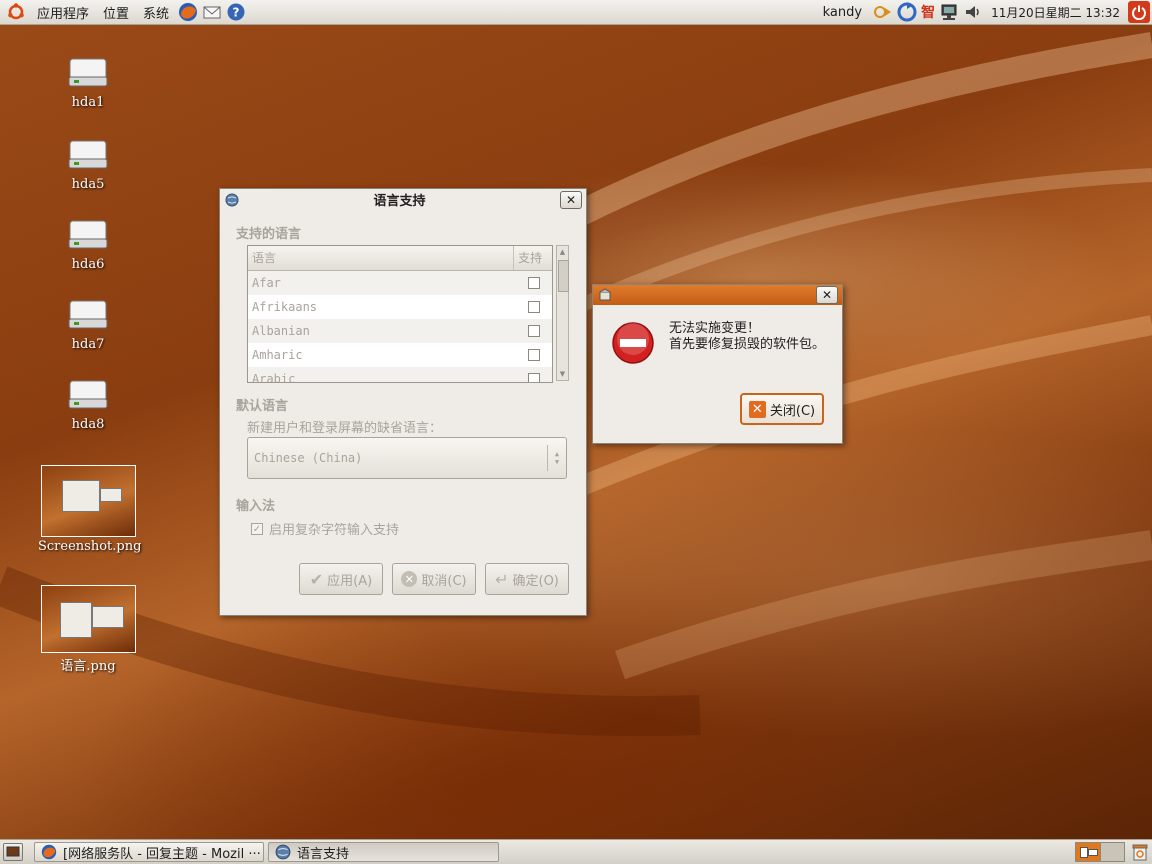 Image resolution: width=1152 pixels, height=864 pixels. Describe the element at coordinates (400, 331) in the screenshot. I see `language-row: Albanian` at that location.